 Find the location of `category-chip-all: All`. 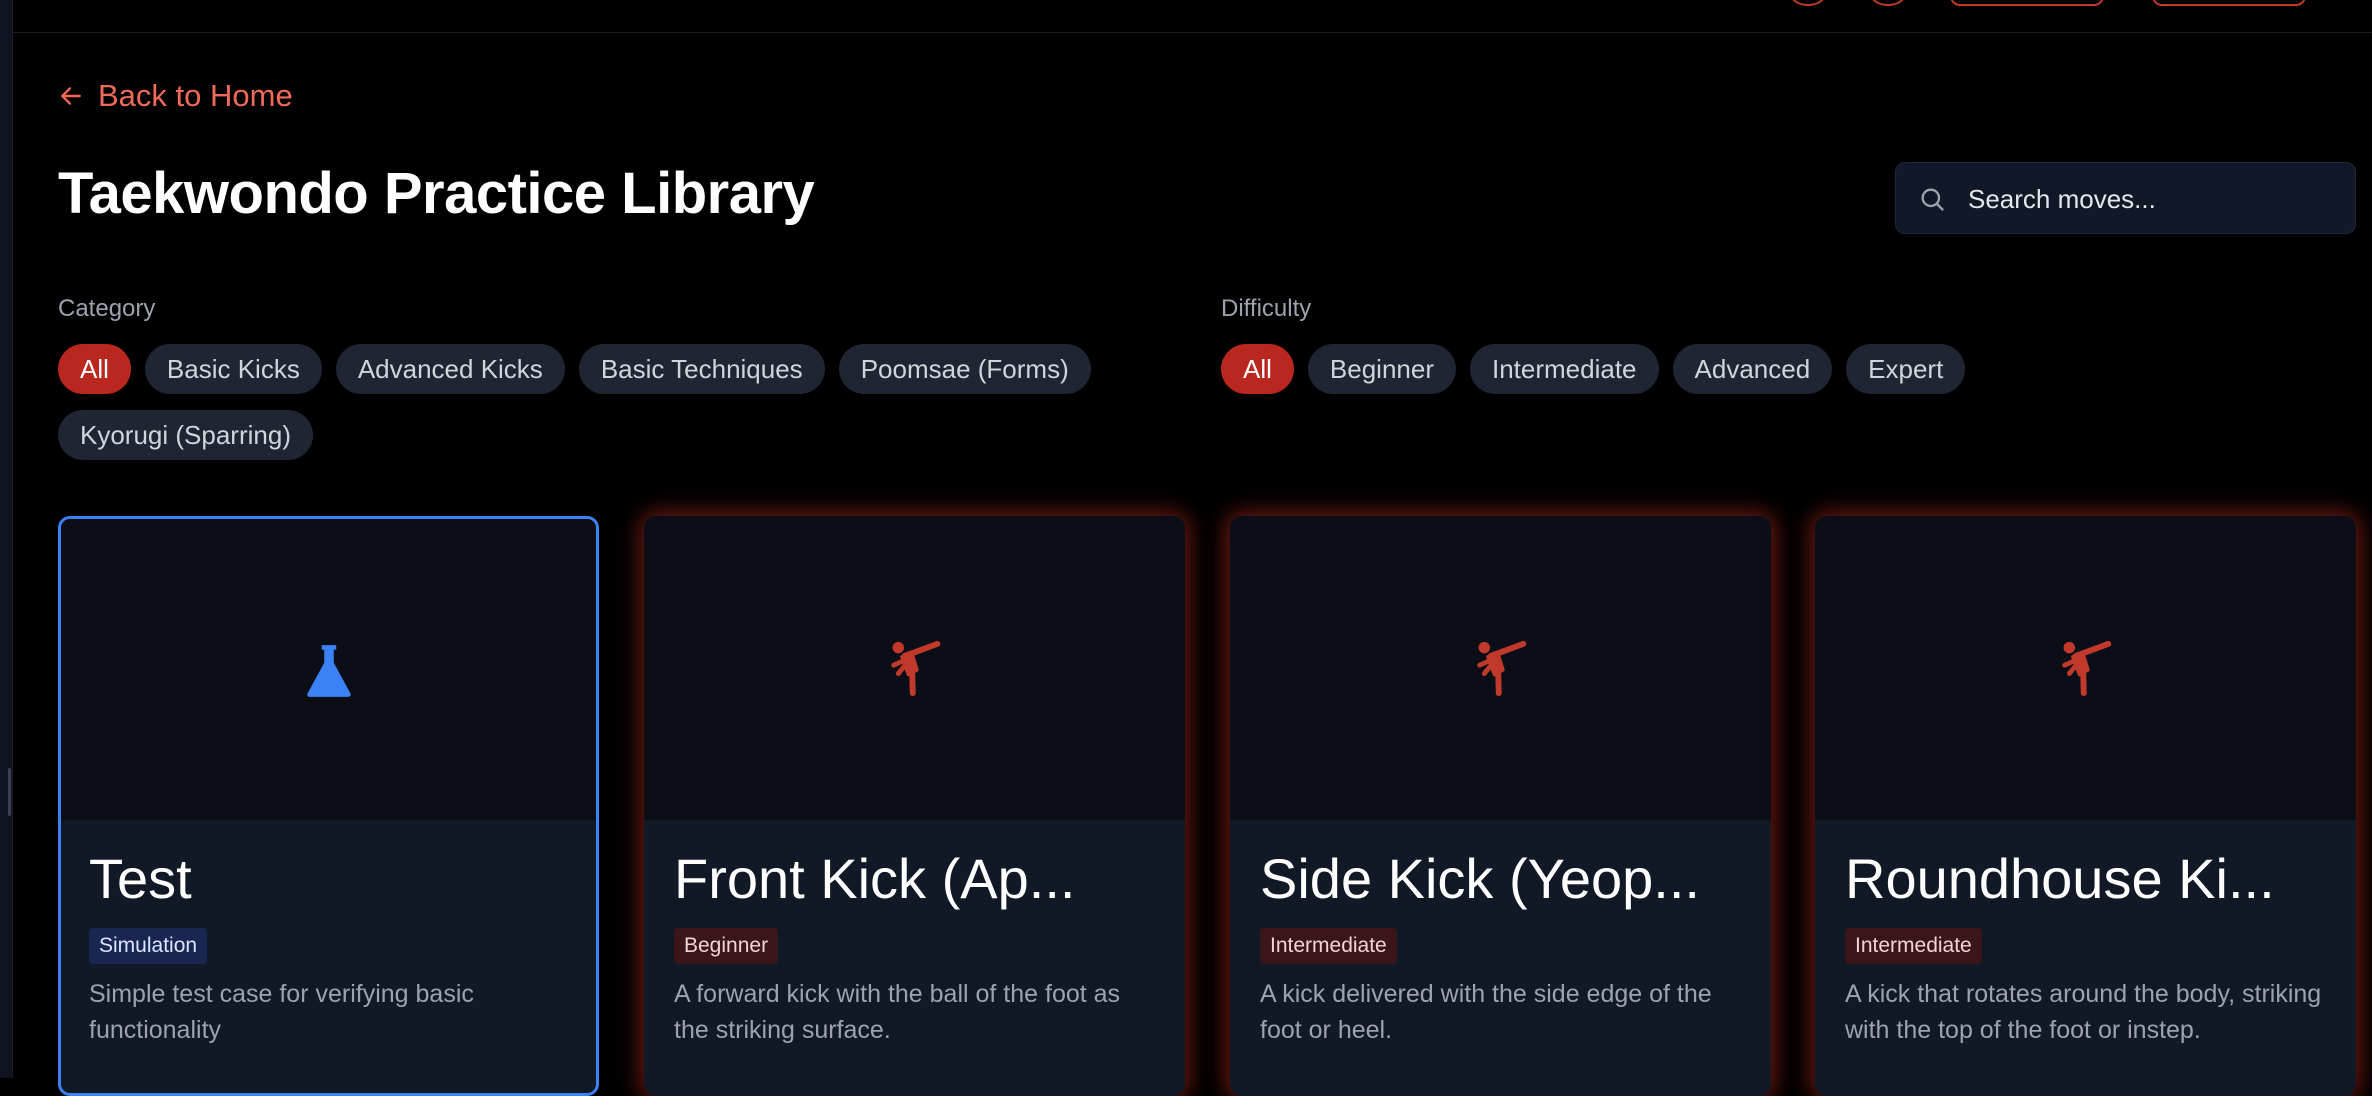

category-chip-all: All is located at coordinates (94, 369).